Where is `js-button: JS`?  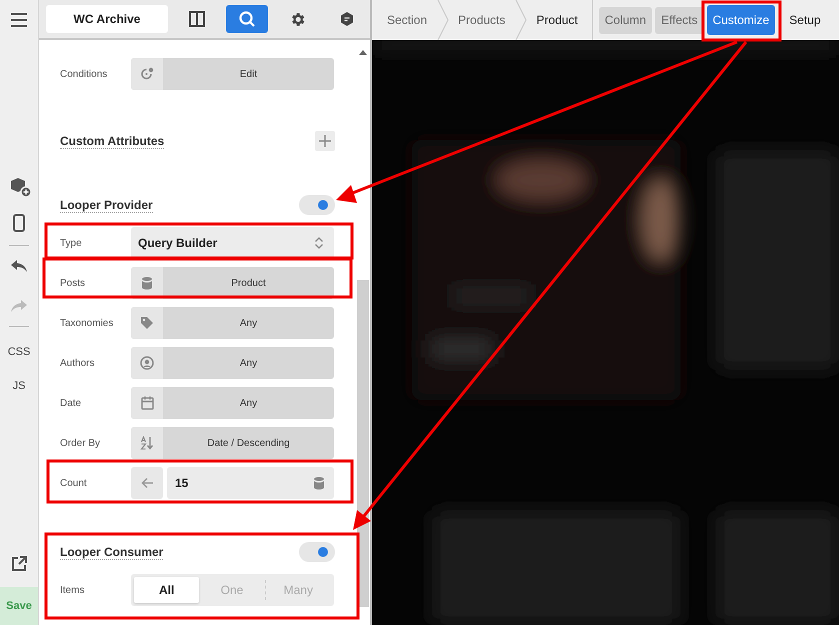 js-button: JS is located at coordinates (19, 386).